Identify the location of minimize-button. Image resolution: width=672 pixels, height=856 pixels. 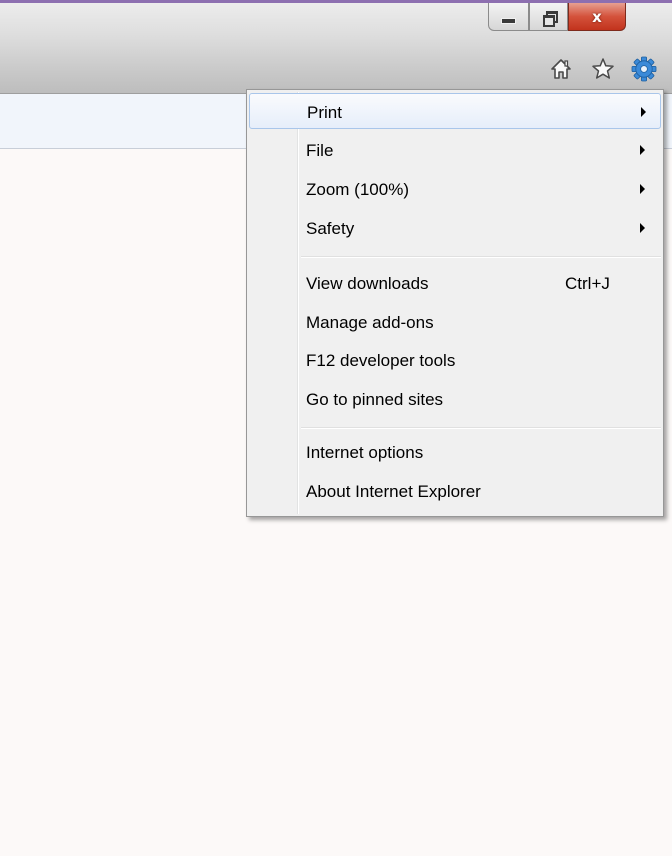
(508, 17).